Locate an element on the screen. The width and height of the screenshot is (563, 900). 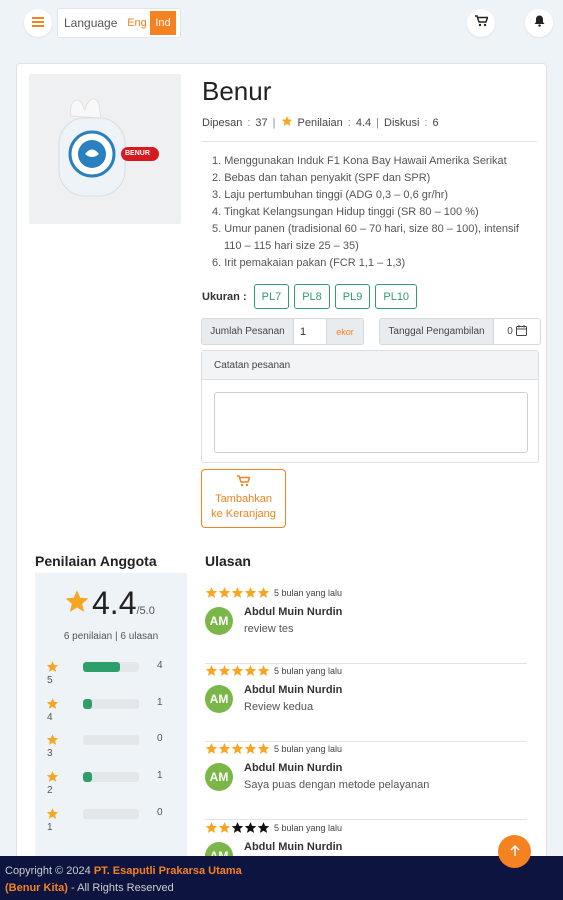
discussion-value: 6 is located at coordinates (435, 122).